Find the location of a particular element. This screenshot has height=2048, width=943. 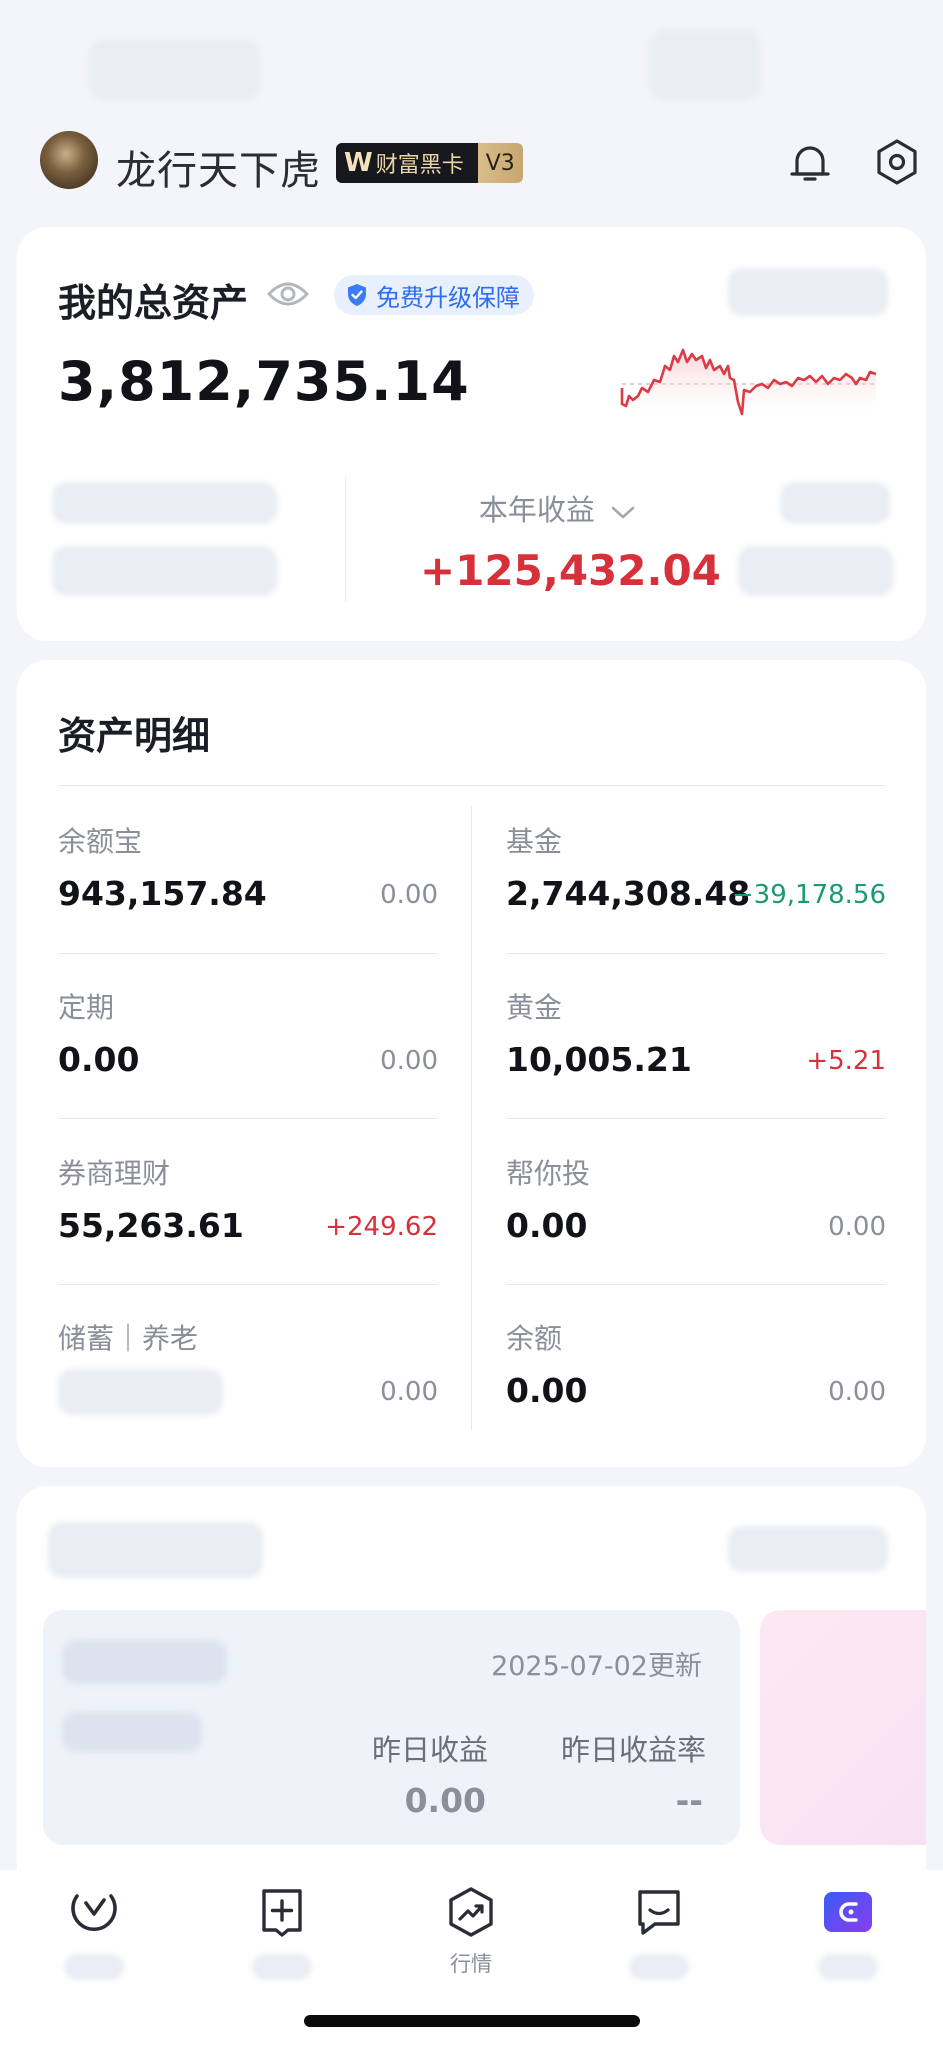

asset-label: 帮你投 is located at coordinates (548, 1173).